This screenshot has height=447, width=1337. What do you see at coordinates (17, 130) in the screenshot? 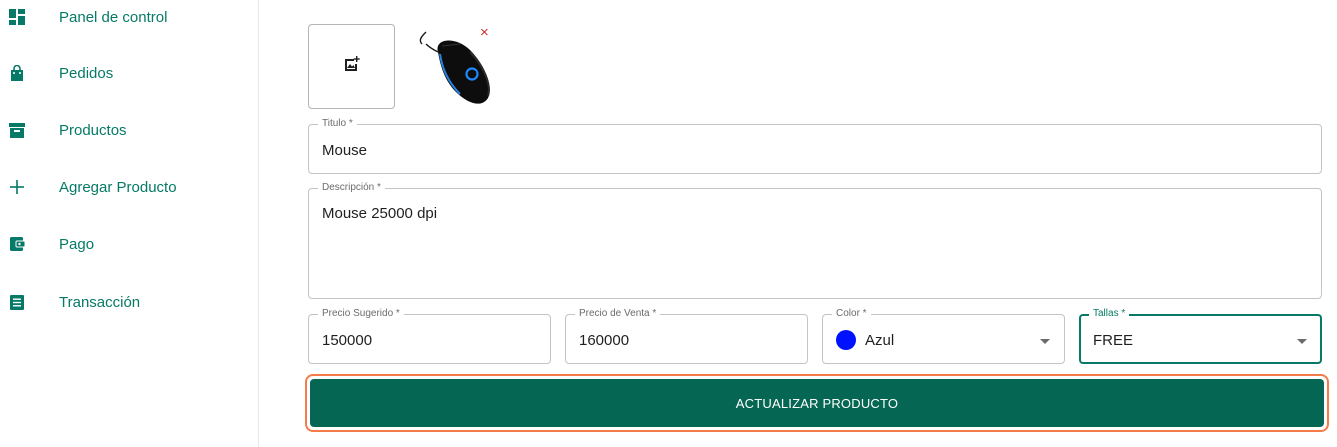
I see `archive-box-icon` at bounding box center [17, 130].